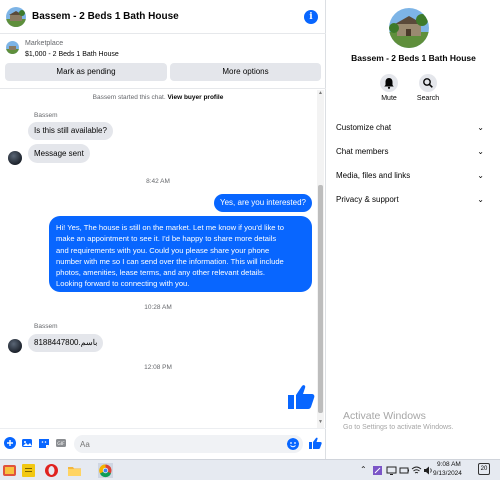  I want to click on svg-text: GIF, so click(61, 444).